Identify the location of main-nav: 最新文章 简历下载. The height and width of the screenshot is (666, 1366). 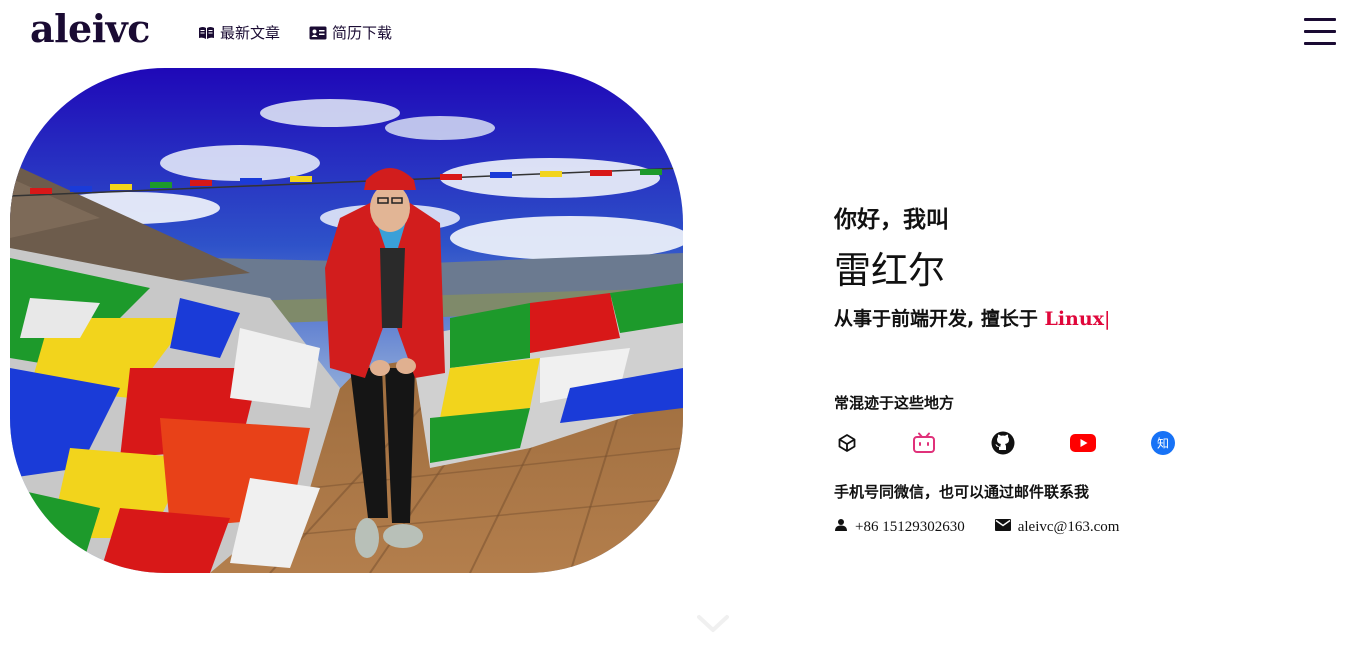
(295, 32).